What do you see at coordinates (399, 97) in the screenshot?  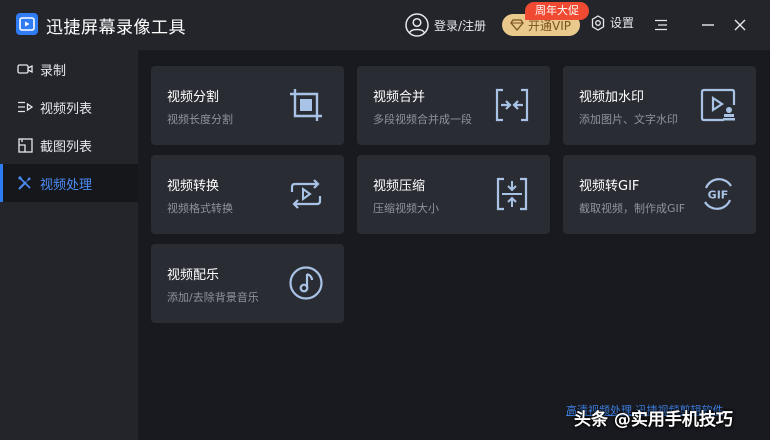 I see `card-title: 视频合并` at bounding box center [399, 97].